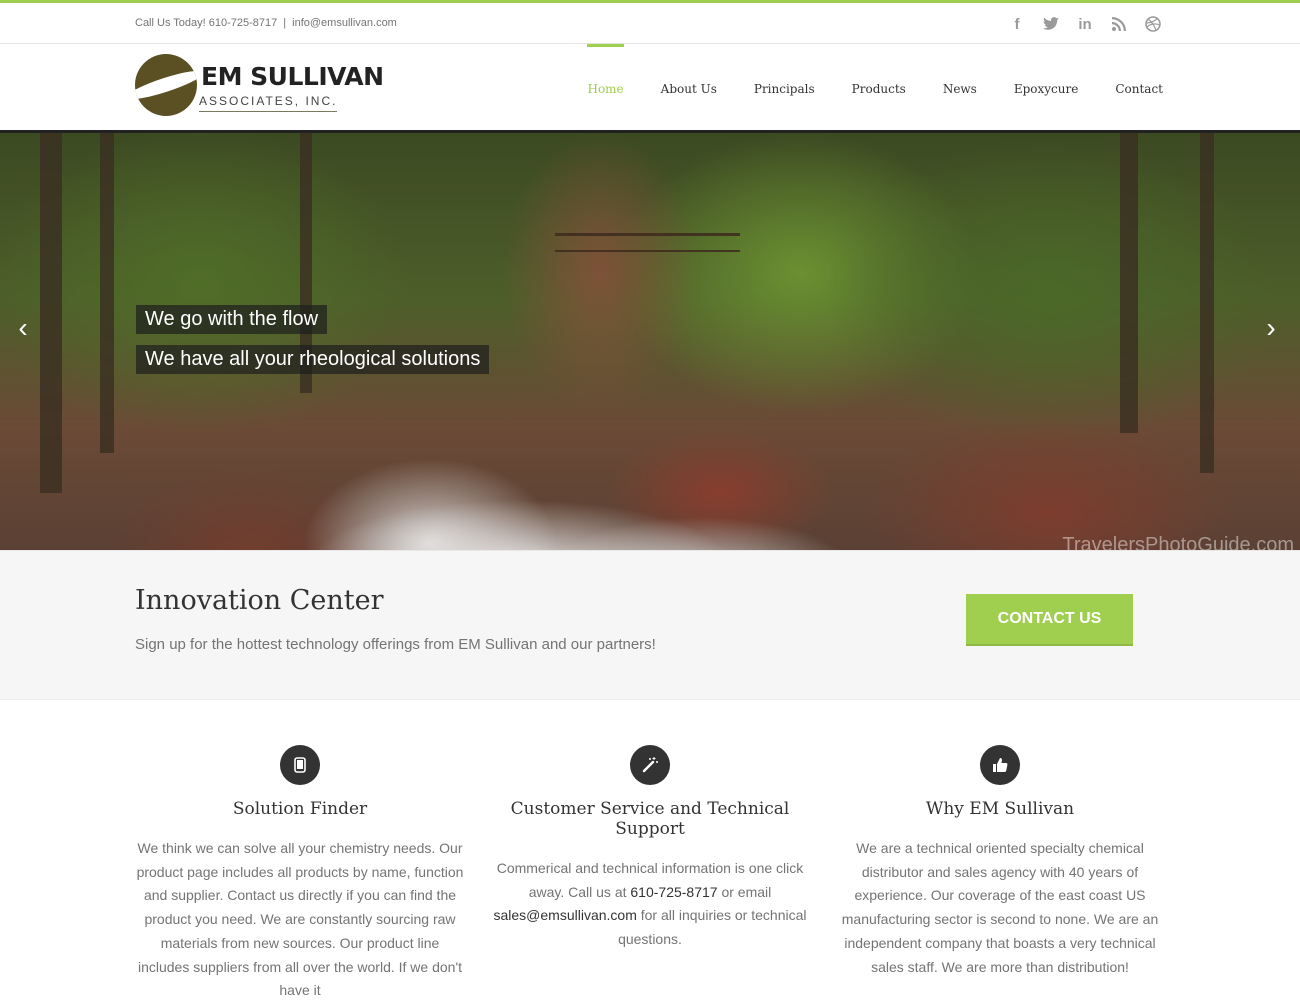 The height and width of the screenshot is (1003, 1300). Describe the element at coordinates (1153, 24) in the screenshot. I see `dribbble-icon` at that location.